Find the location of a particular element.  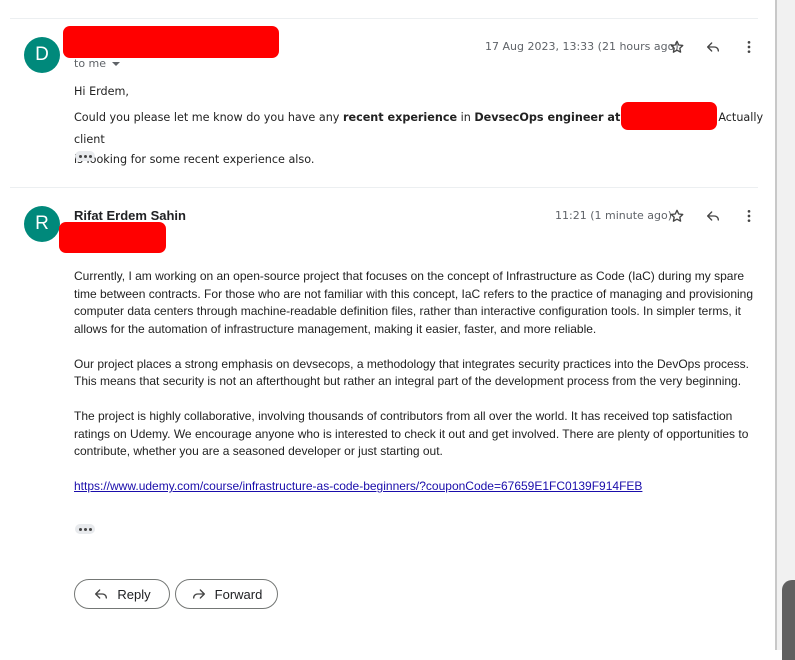

reply-button: Reply is located at coordinates (122, 594).